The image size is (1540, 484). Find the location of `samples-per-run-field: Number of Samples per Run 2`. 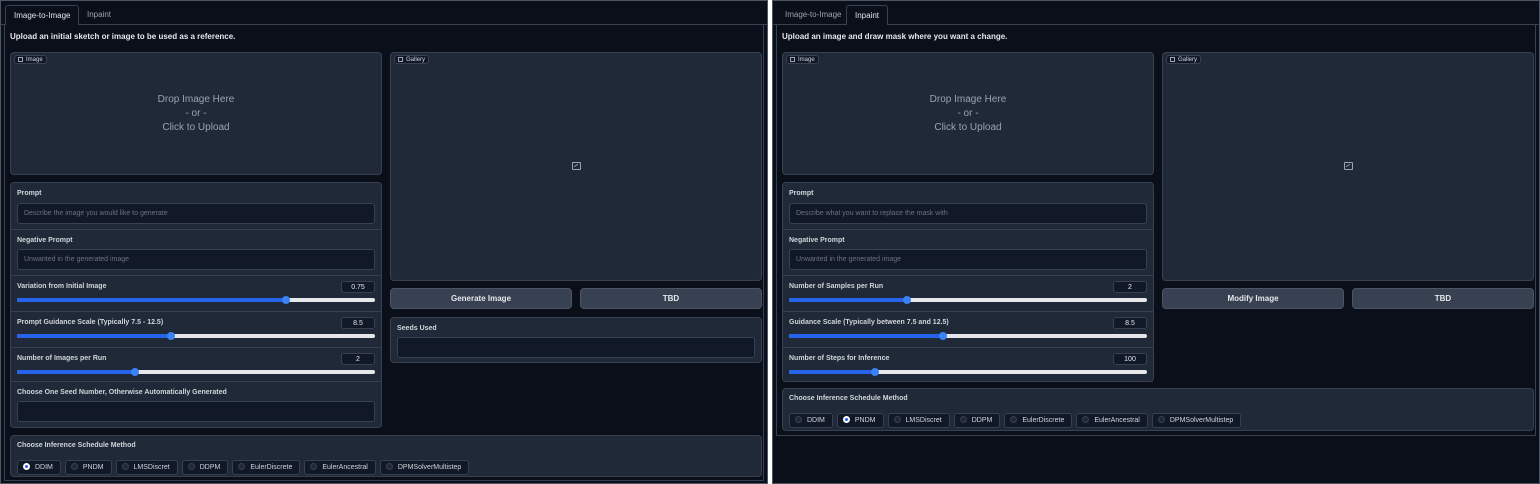

samples-per-run-field: Number of Samples per Run 2 is located at coordinates (968, 294).